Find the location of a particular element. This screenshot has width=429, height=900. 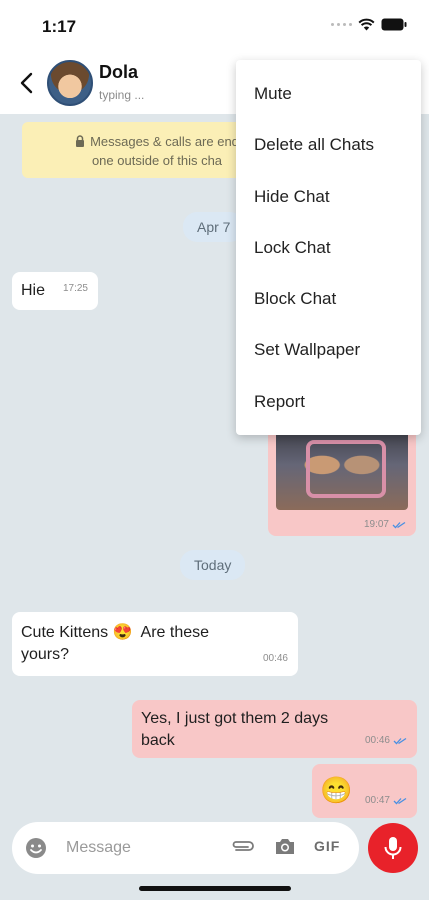

signal-icon is located at coordinates (341, 24).